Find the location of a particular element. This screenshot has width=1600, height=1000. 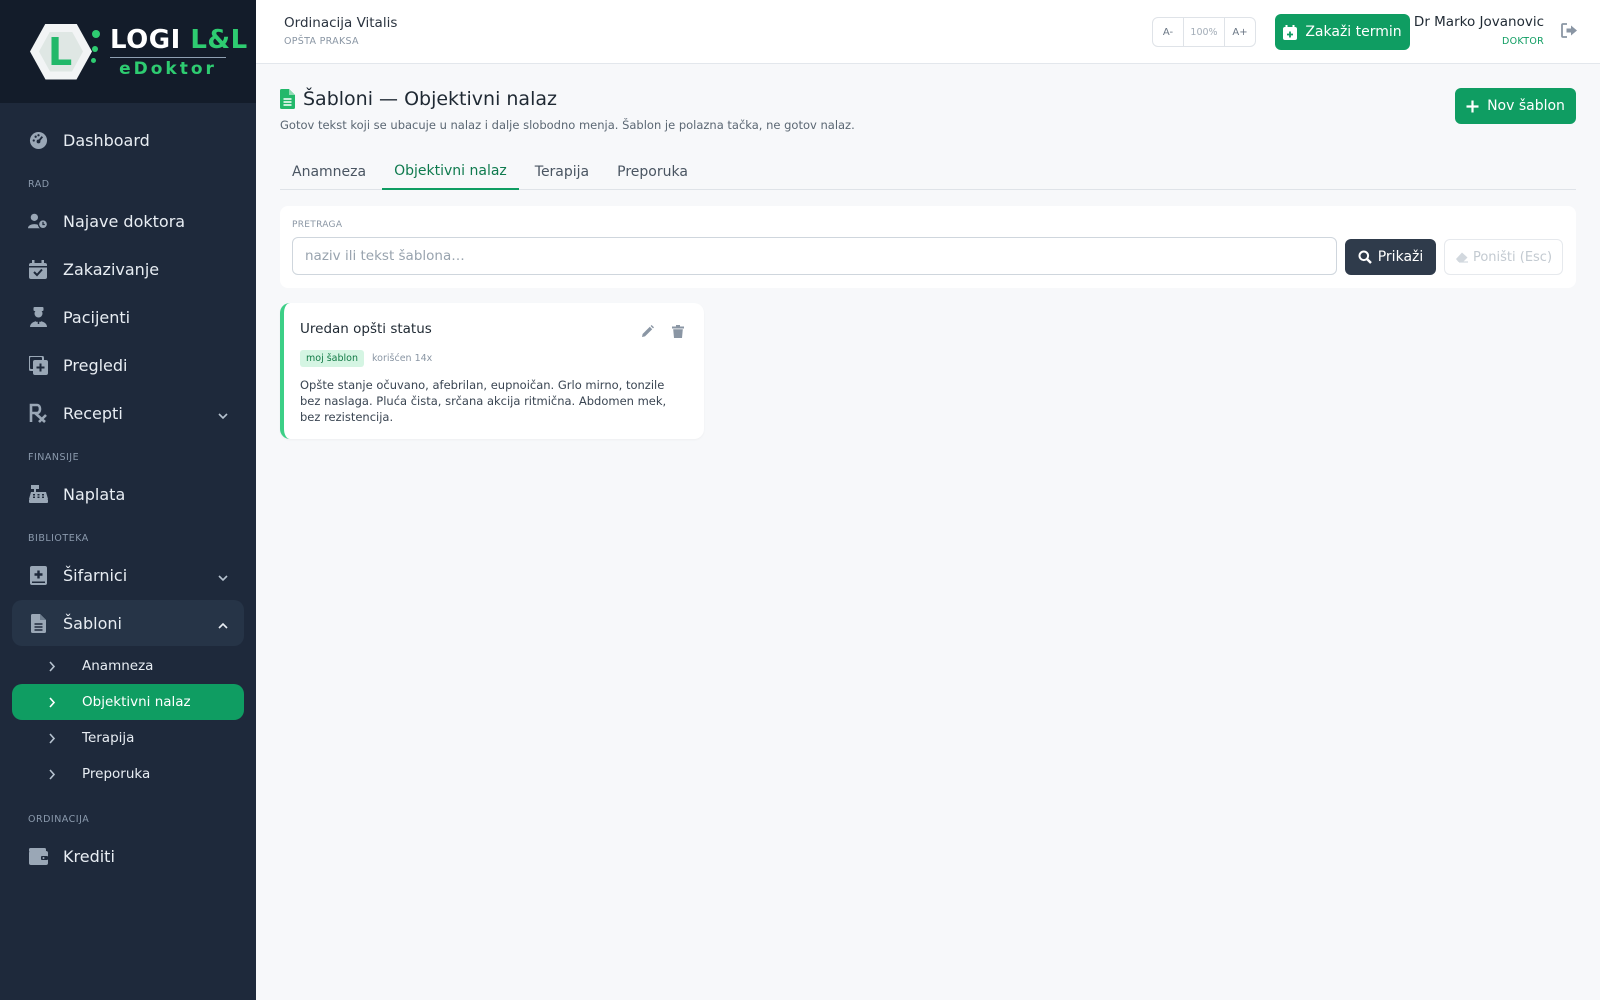

show-button: Prikaži is located at coordinates (1390, 257).